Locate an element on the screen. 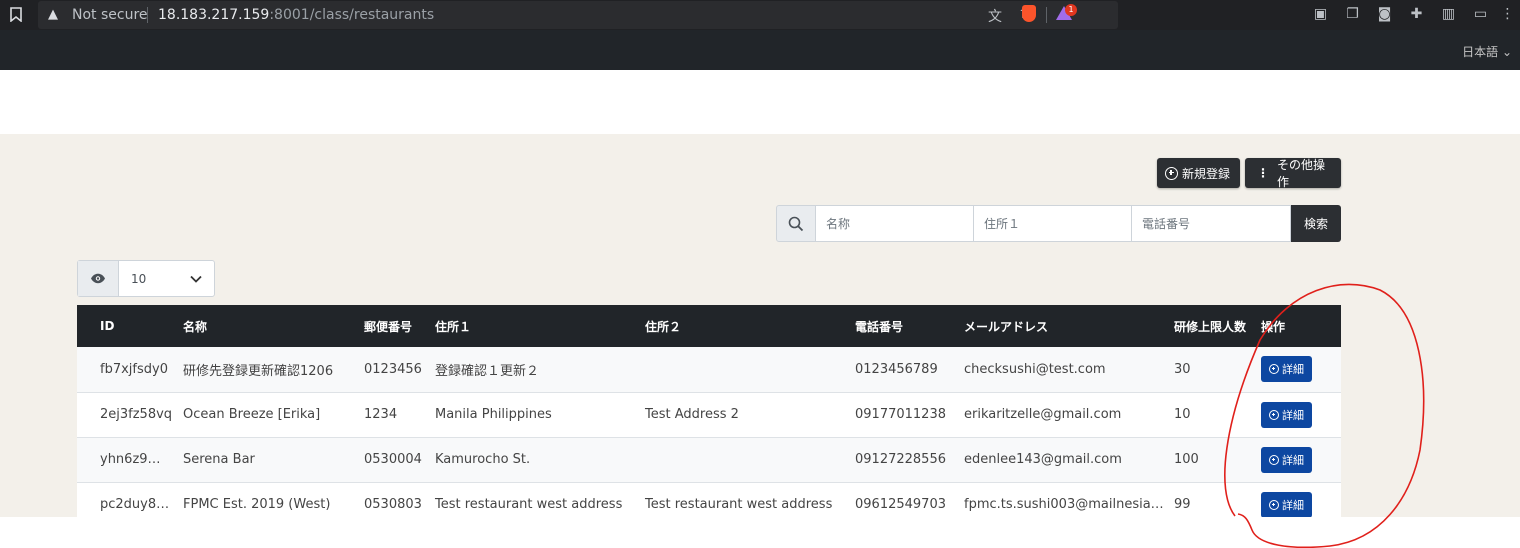 Image resolution: width=1520 pixels, height=548 pixels. per-page-select: 10 is located at coordinates (146, 278).